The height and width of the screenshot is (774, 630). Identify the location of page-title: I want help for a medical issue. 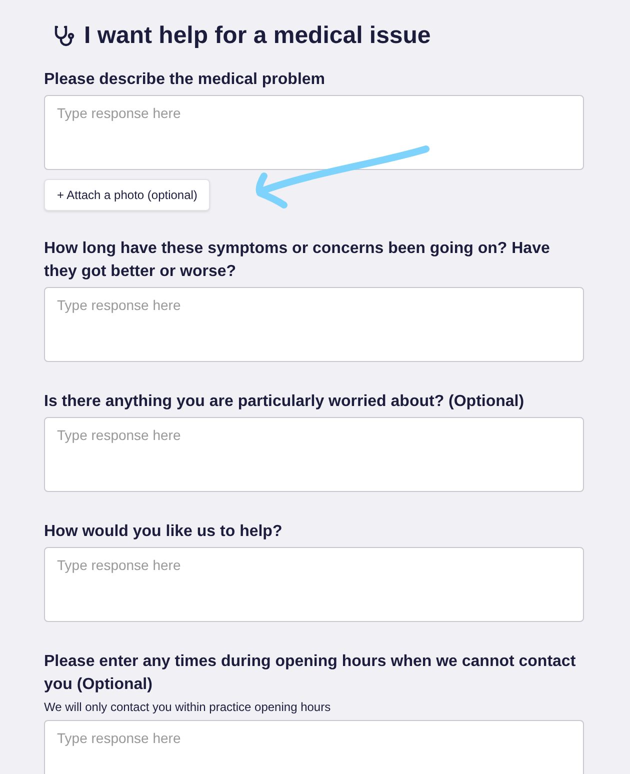
(257, 36).